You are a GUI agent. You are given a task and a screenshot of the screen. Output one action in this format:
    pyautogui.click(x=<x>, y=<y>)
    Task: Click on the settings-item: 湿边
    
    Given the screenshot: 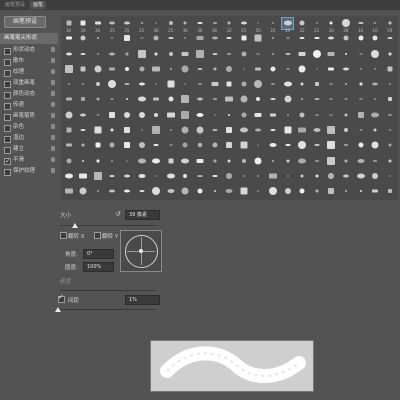 What is the action you would take?
    pyautogui.click(x=29, y=138)
    